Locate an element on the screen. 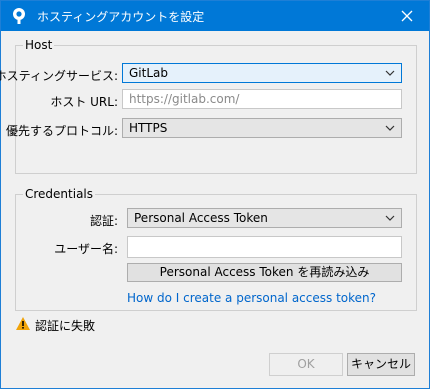 This screenshot has width=430, height=389. host-url-placeholder: https://gitlab.com/ is located at coordinates (184, 99).